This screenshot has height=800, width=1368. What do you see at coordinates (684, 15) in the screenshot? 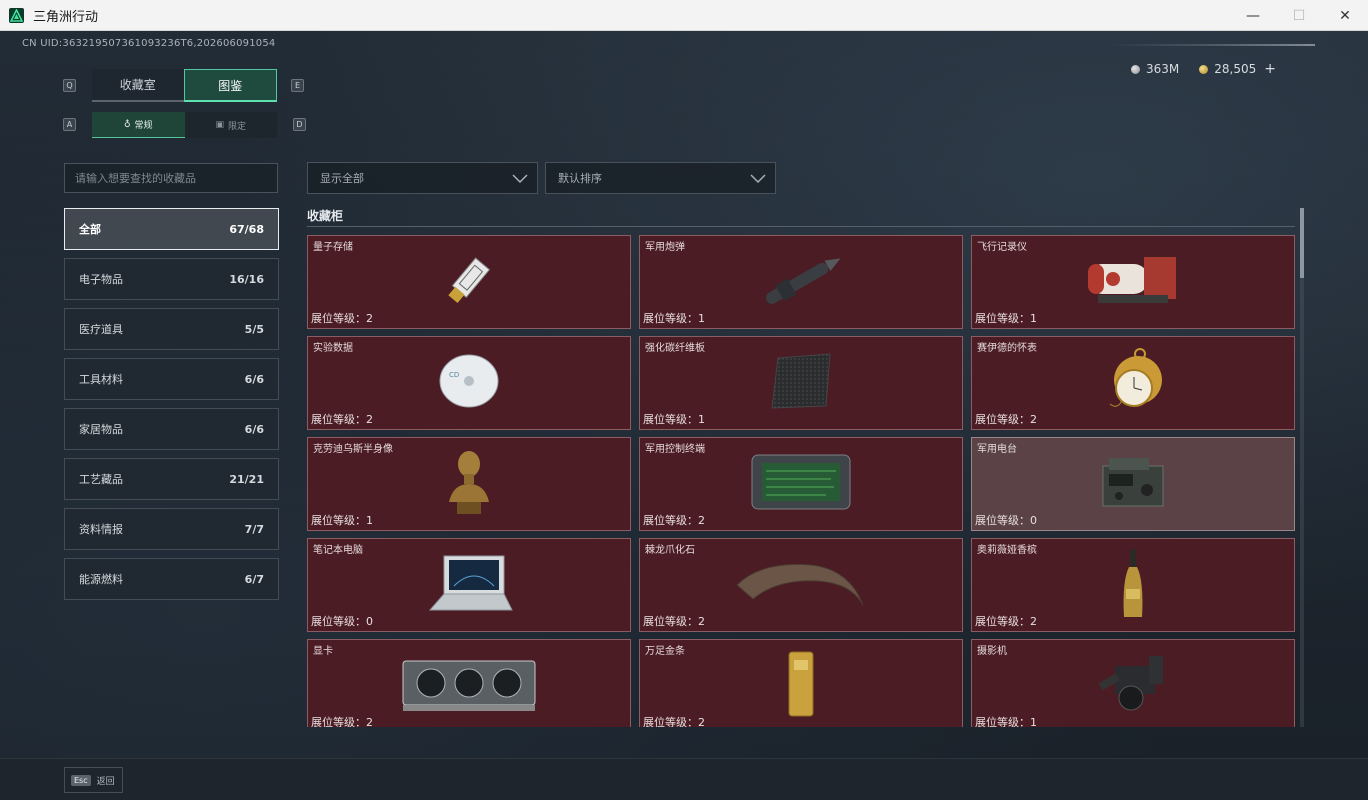
I see `window-titlebar: 三角洲行动 — ☐ ✕` at bounding box center [684, 15].